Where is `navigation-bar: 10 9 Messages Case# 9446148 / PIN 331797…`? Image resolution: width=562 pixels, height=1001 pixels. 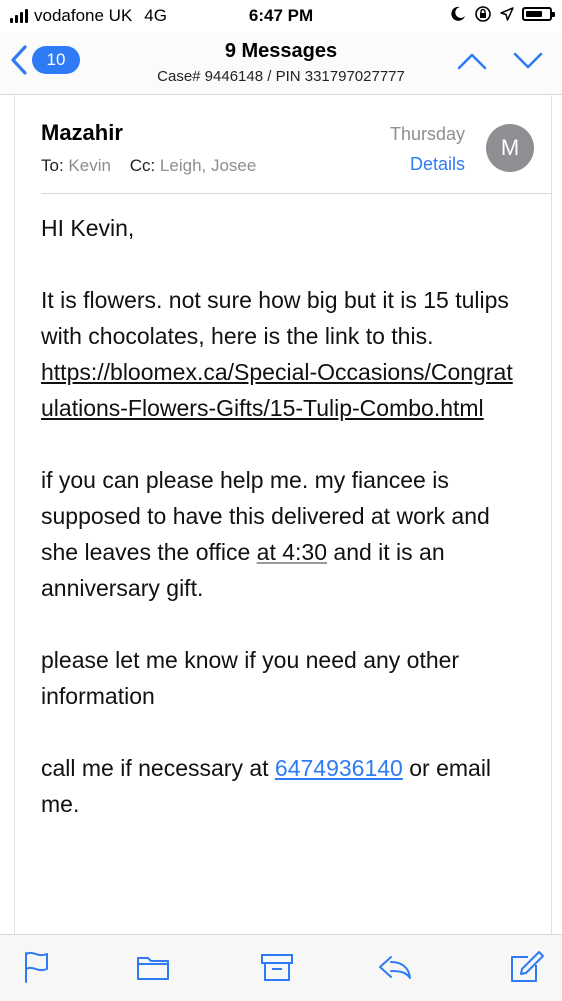 navigation-bar: 10 9 Messages Case# 9446148 / PIN 331797… is located at coordinates (281, 63).